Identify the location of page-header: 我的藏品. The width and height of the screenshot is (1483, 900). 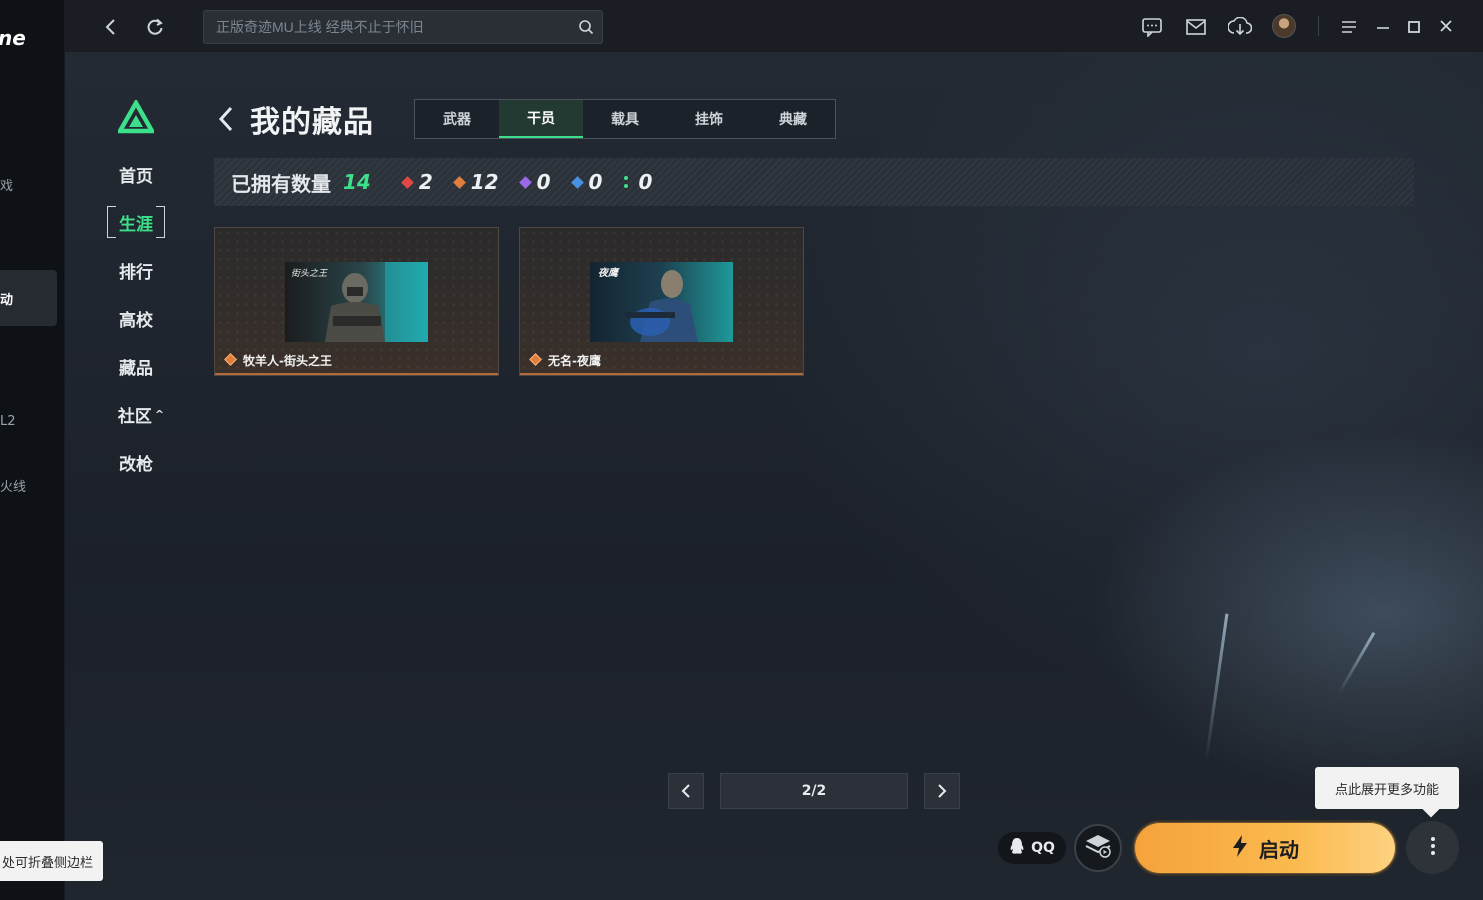
(295, 119).